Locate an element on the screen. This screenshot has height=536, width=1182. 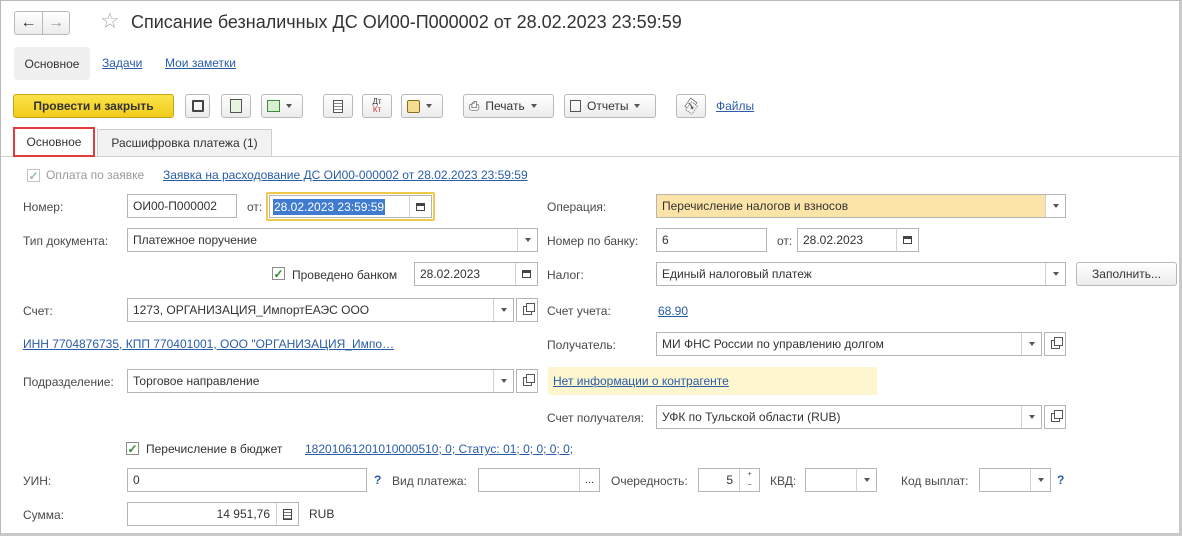
create-based-on-button is located at coordinates (282, 106).